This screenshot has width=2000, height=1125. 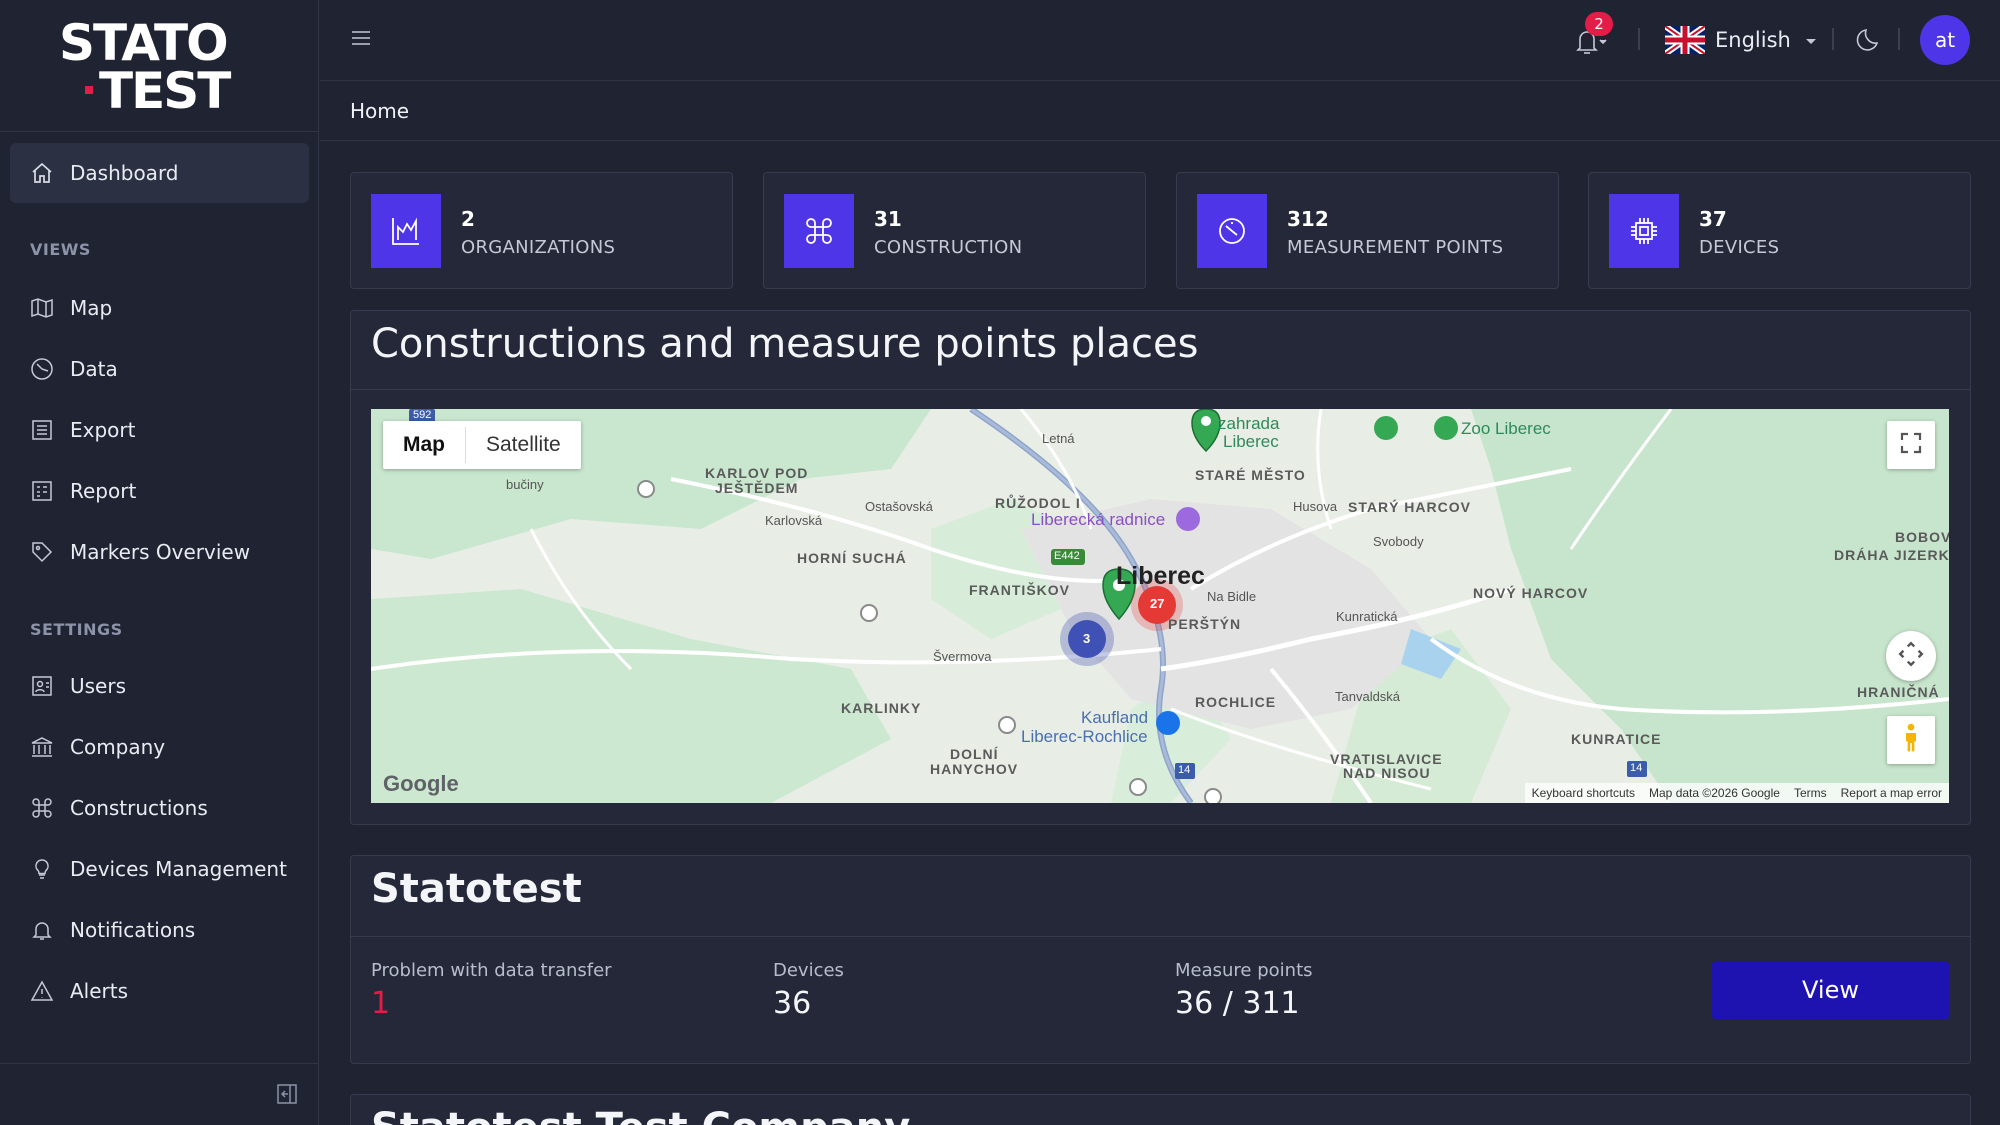 What do you see at coordinates (1236, 702) in the screenshot?
I see `map-label: ROCHLICE` at bounding box center [1236, 702].